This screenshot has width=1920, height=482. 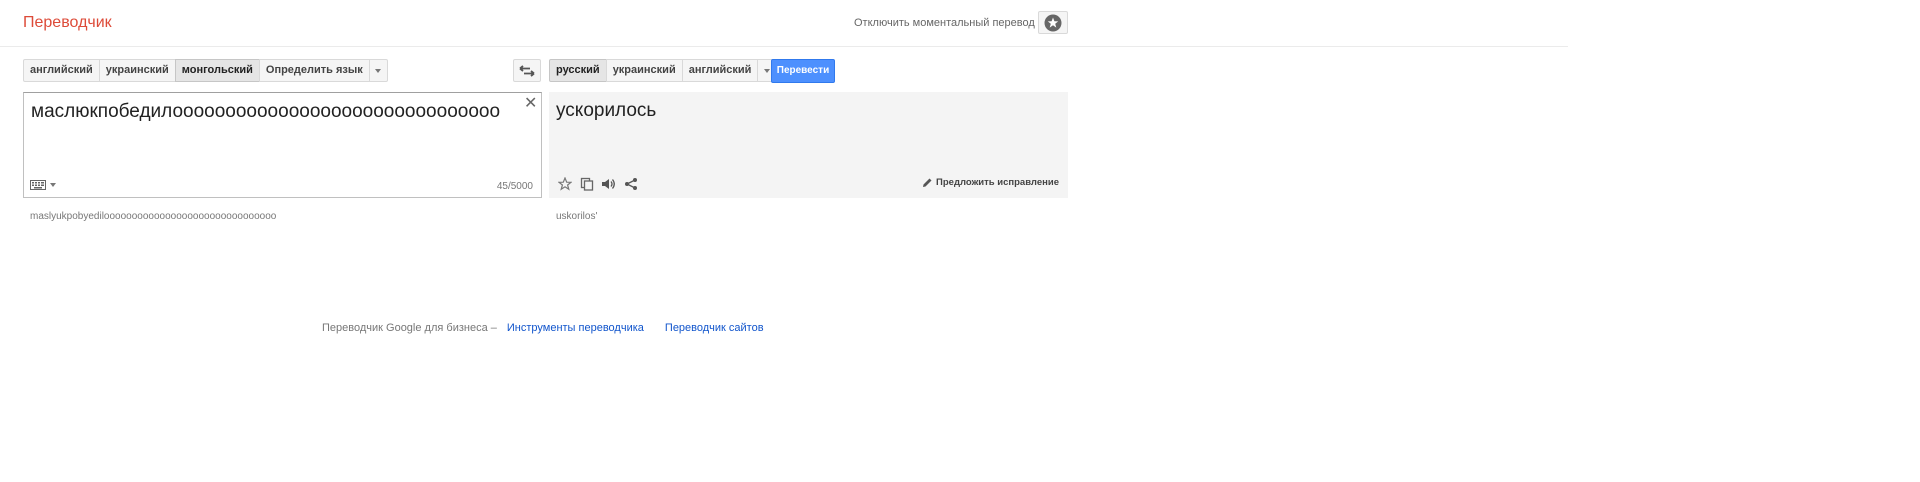 What do you see at coordinates (217, 70) in the screenshot?
I see `source-lang-mongolian: монгольский` at bounding box center [217, 70].